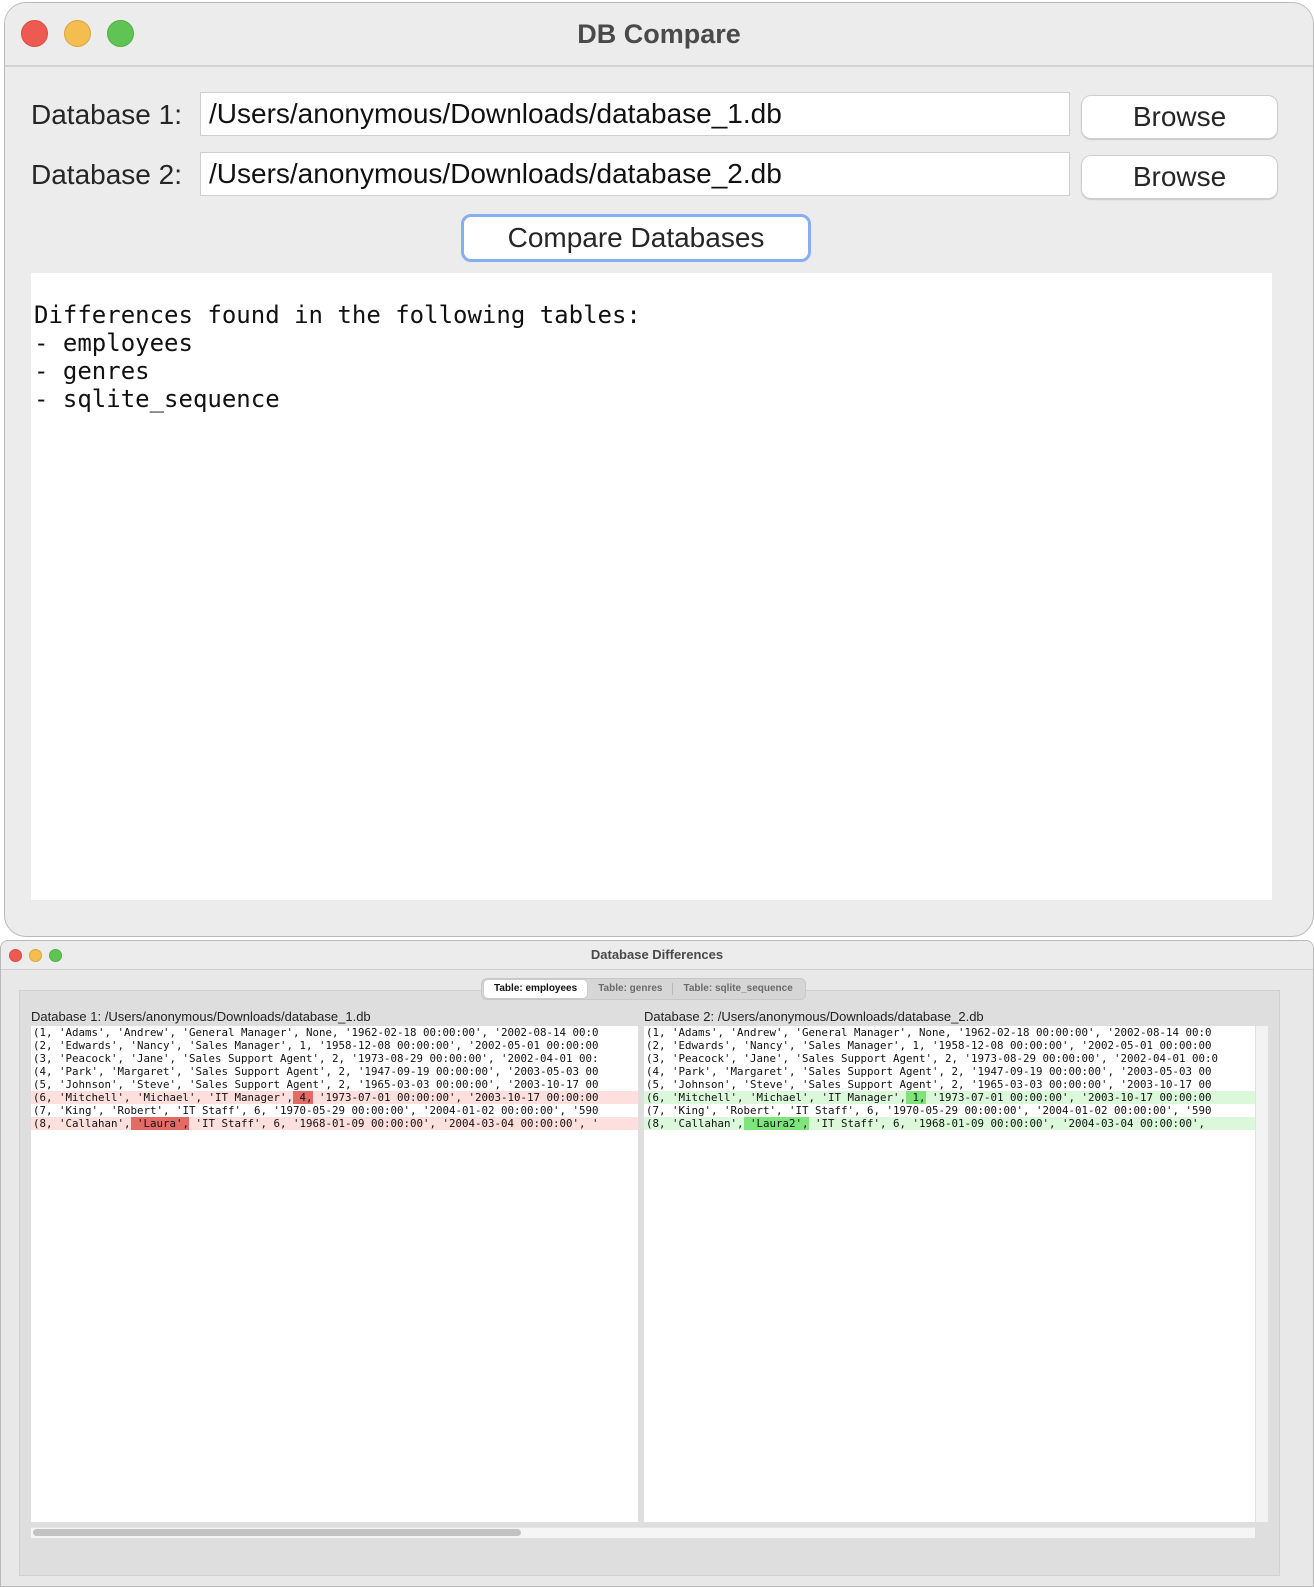 The width and height of the screenshot is (1314, 1587). Describe the element at coordinates (92, 371) in the screenshot. I see `results-line: - genres` at that location.